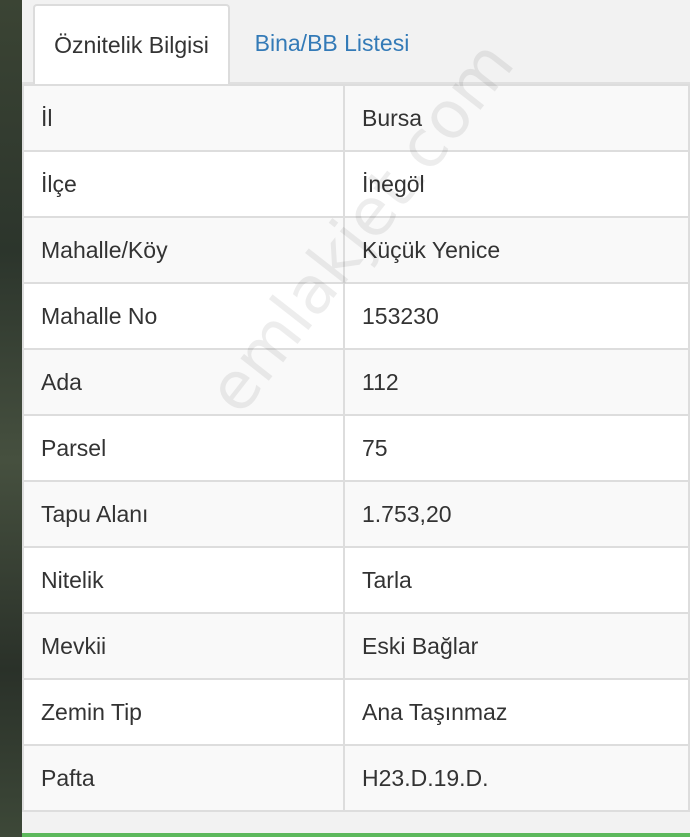 Image resolution: width=690 pixels, height=837 pixels. I want to click on table-row: Pafta H23.D.19.D., so click(356, 778).